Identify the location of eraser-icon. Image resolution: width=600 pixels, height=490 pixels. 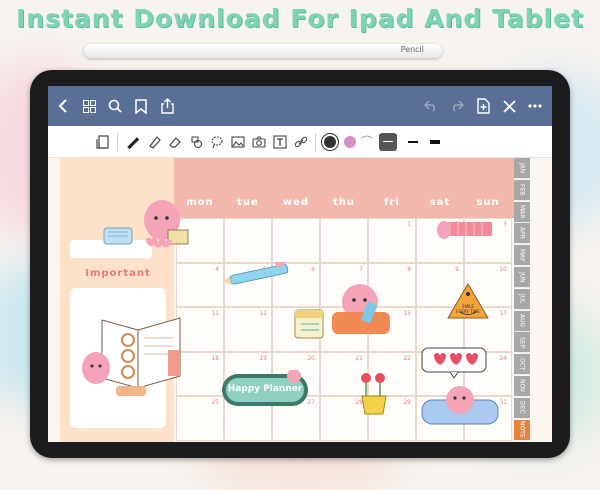
(174, 142).